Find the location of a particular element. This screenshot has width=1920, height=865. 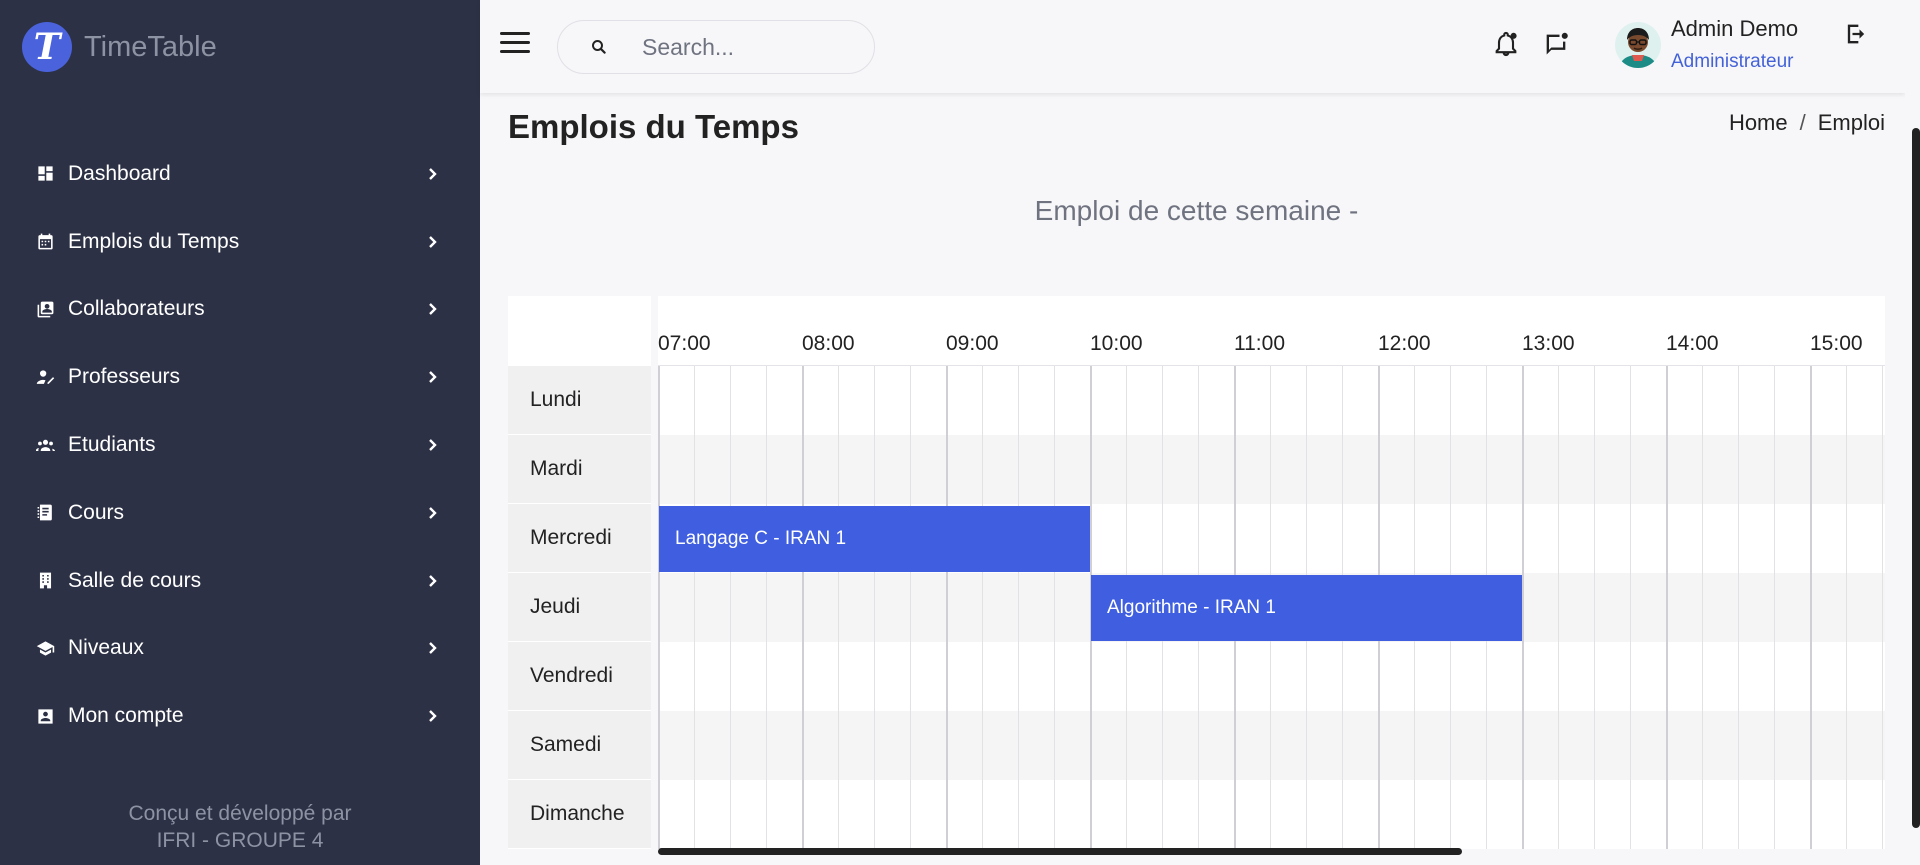

sidebar-footer: Conçu et développé par IFRI - GROUPE 4 is located at coordinates (240, 827).